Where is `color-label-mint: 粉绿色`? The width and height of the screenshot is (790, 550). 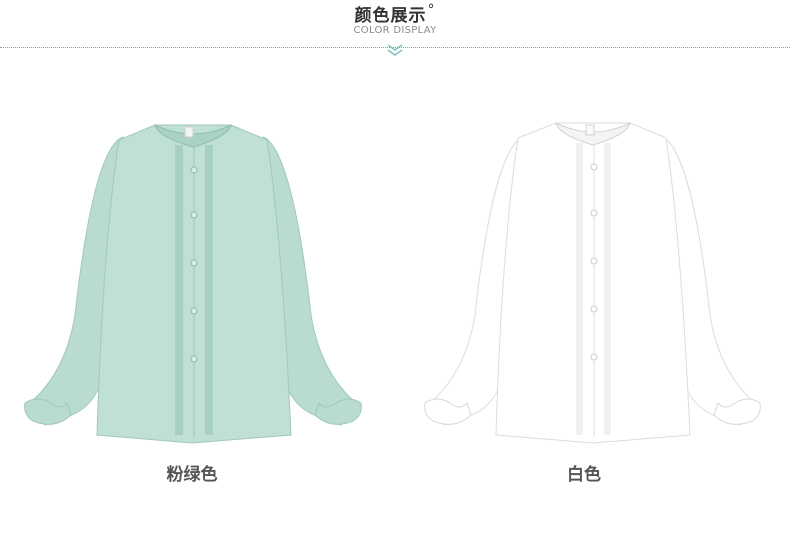 color-label-mint: 粉绿色 is located at coordinates (192, 475).